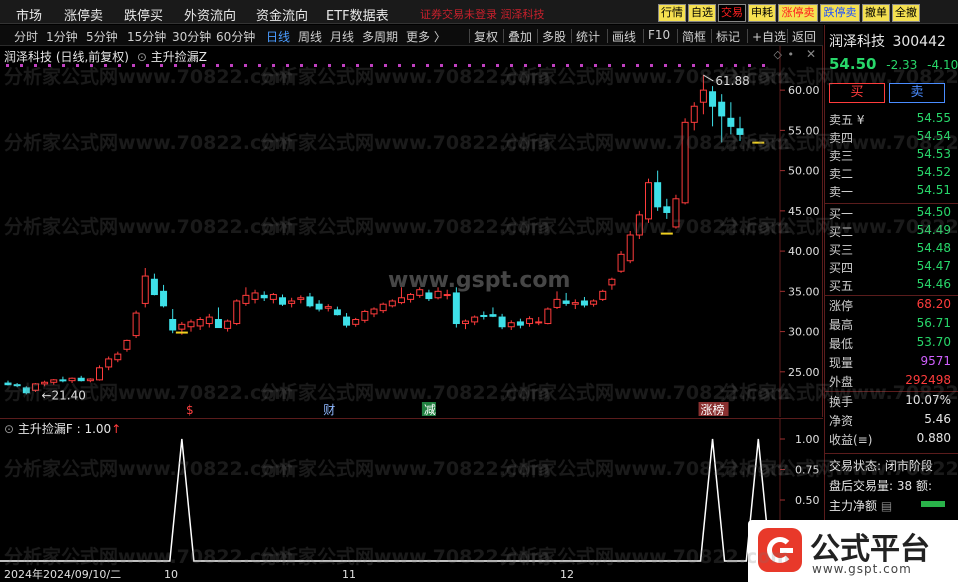  I want to click on stat2-2-label: 收益(≡), so click(851, 440).